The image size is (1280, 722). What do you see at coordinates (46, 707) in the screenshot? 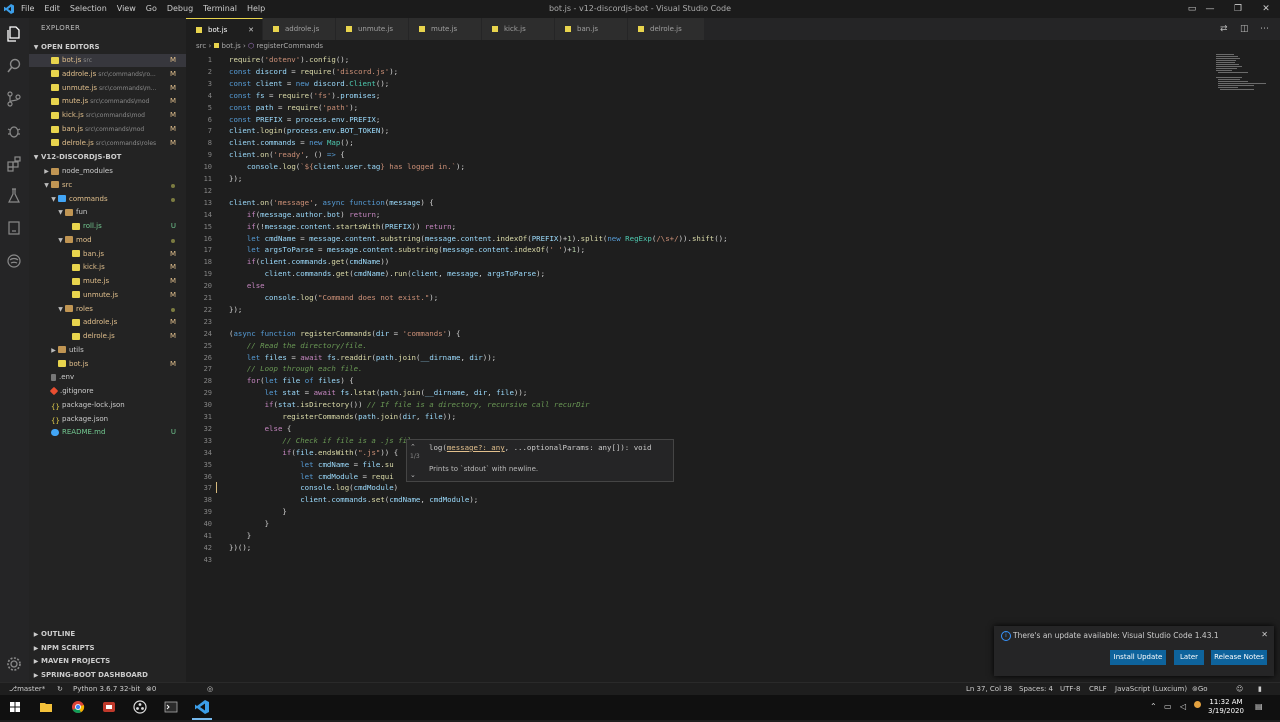
I see `file-explorer-icon` at bounding box center [46, 707].